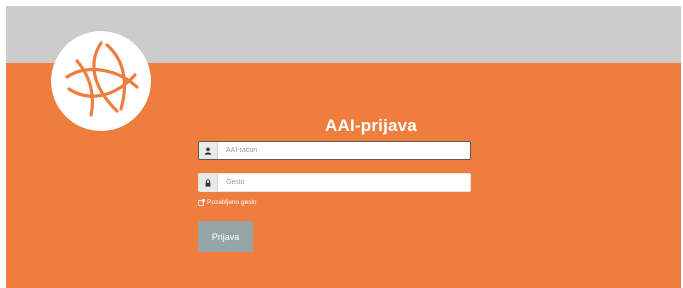  What do you see at coordinates (371, 125) in the screenshot?
I see `page-title: AAI-prijava` at bounding box center [371, 125].